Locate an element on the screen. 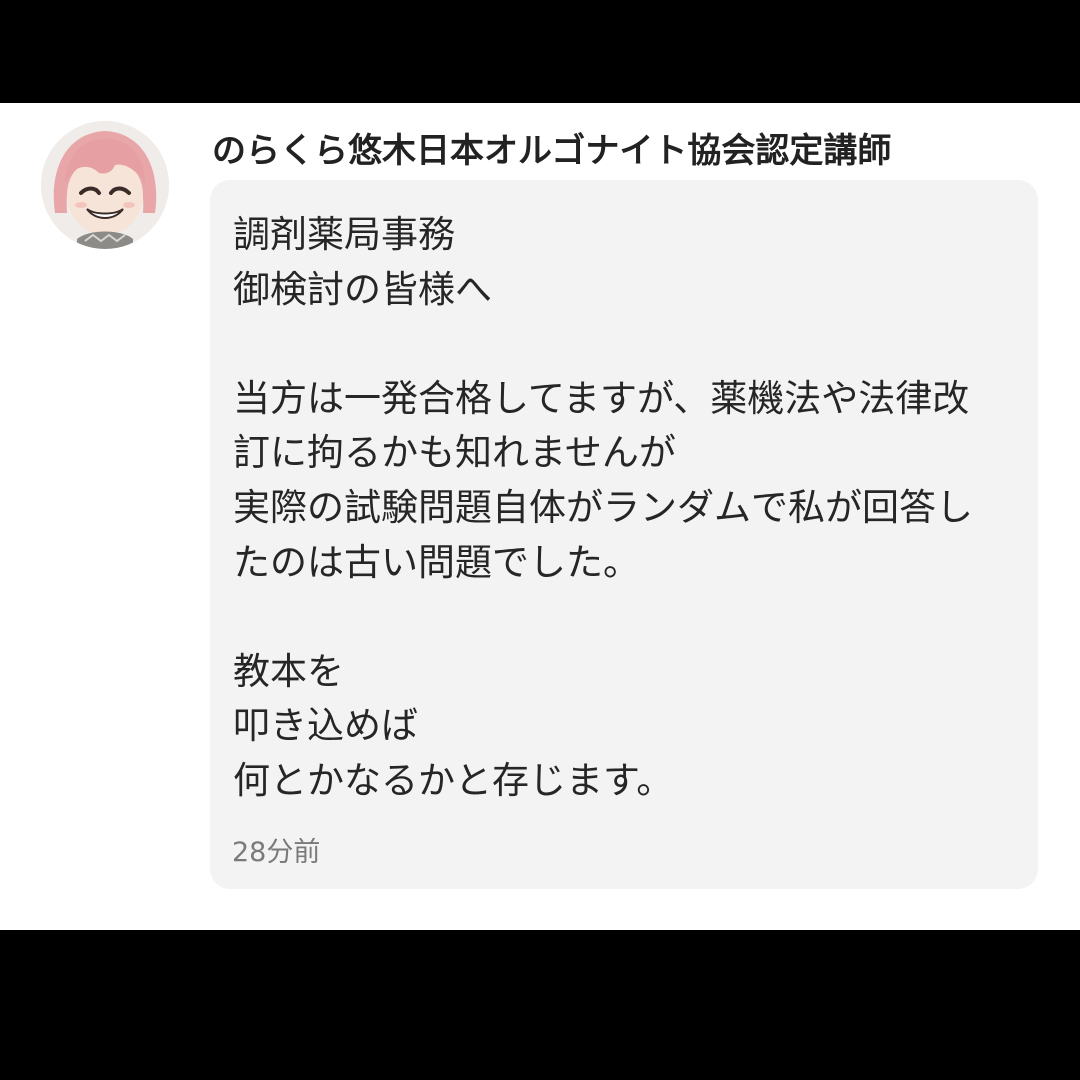  message-line: 何とかなるかと存じます。 is located at coordinates (453, 780).